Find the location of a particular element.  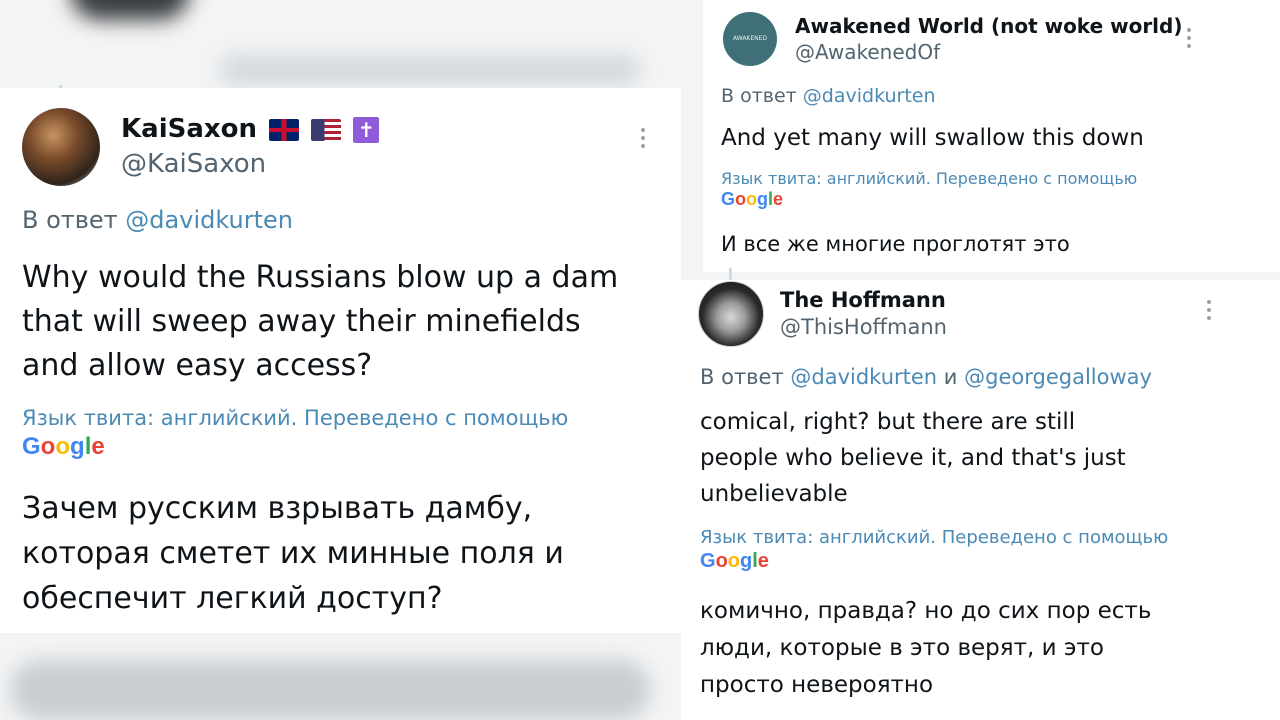

reply-and: и is located at coordinates (950, 377).